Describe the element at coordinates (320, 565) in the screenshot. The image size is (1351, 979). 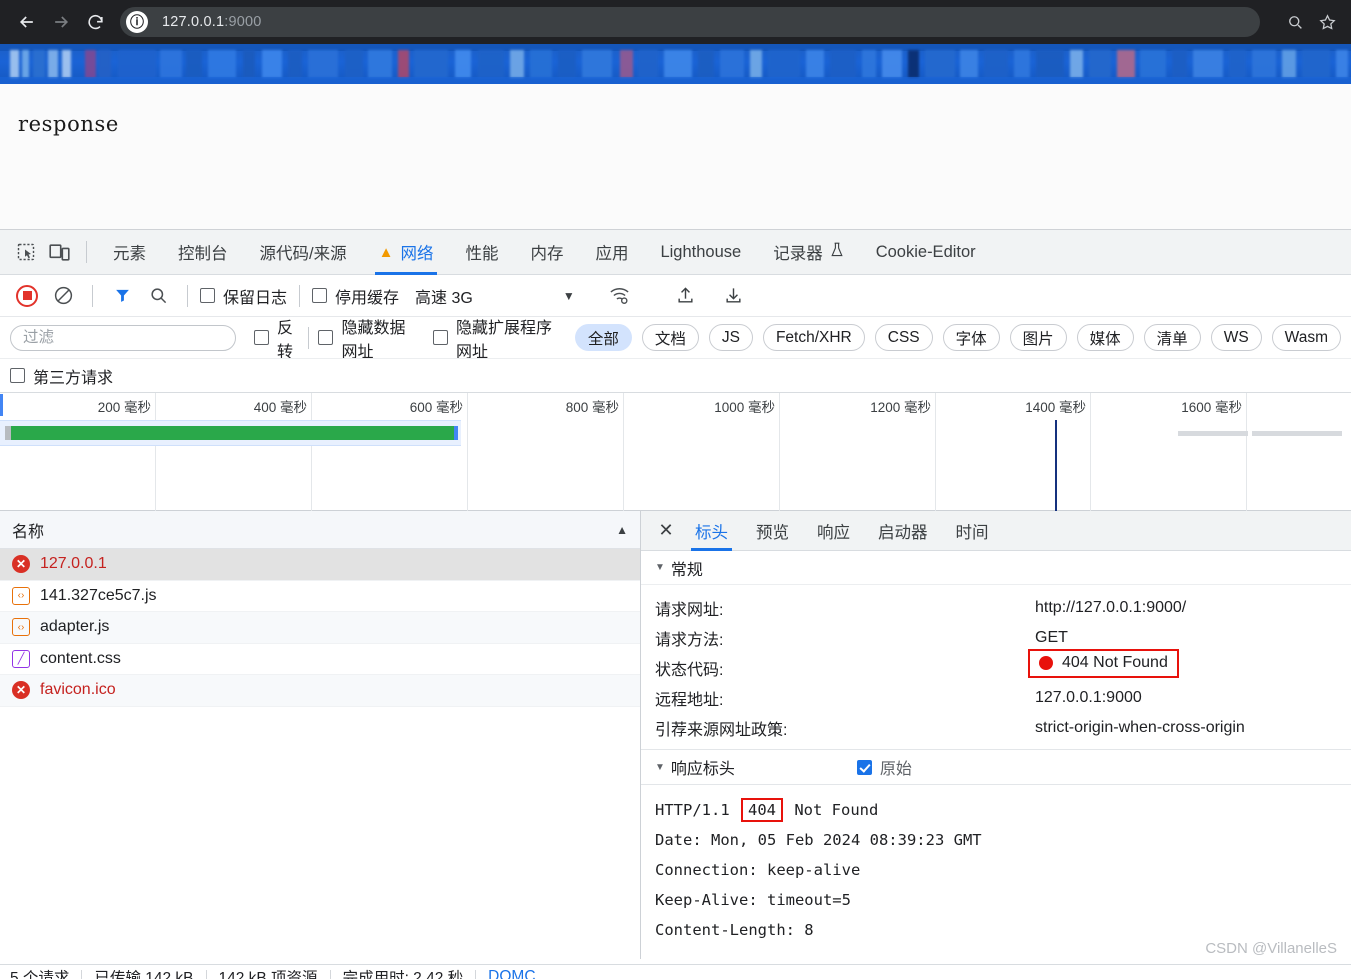
I see `table-row: ✕ 127.0.0.1` at that location.